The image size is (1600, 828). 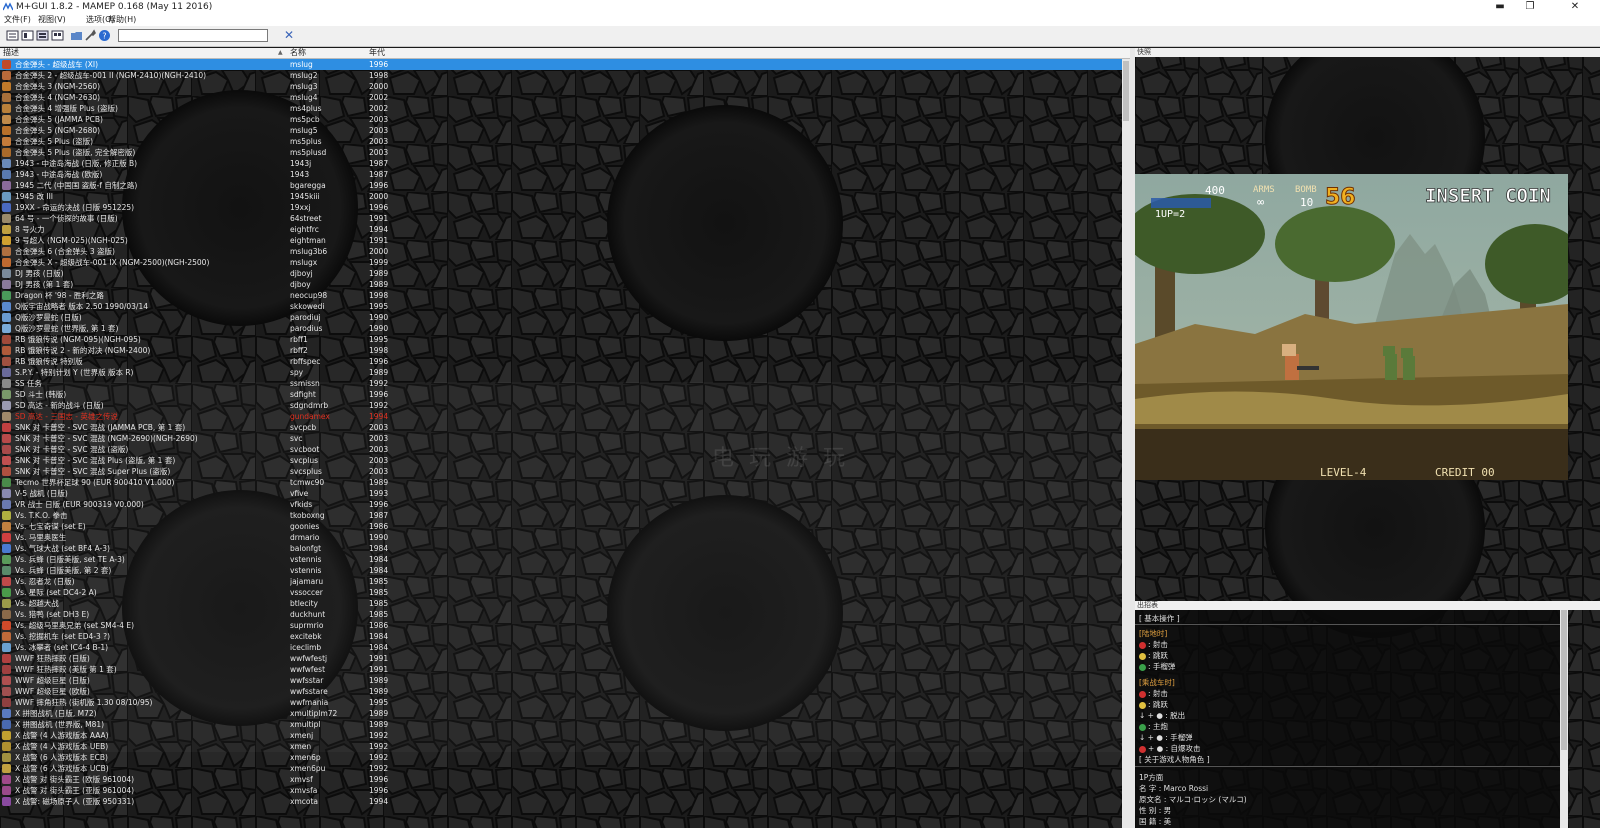 I want to click on game-row: WWF 超级巨星 (日版) wwfsstar 1989, so click(x=561, y=680).